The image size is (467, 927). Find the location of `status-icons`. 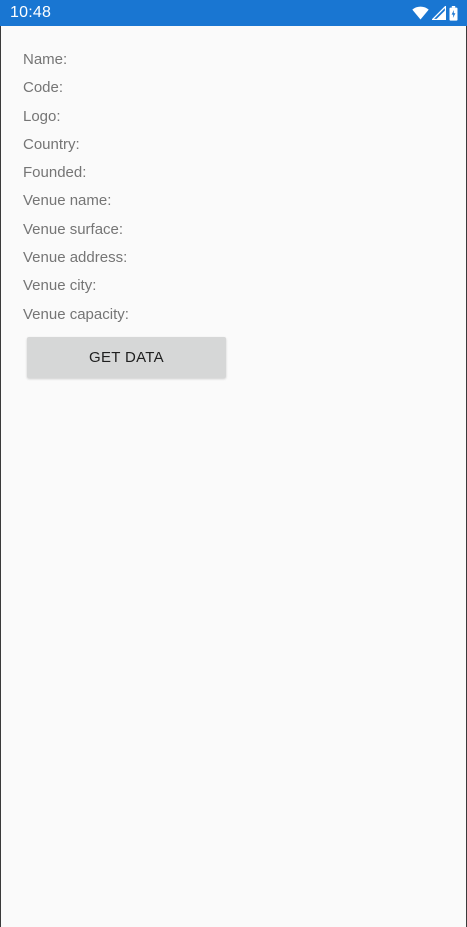

status-icons is located at coordinates (435, 13).